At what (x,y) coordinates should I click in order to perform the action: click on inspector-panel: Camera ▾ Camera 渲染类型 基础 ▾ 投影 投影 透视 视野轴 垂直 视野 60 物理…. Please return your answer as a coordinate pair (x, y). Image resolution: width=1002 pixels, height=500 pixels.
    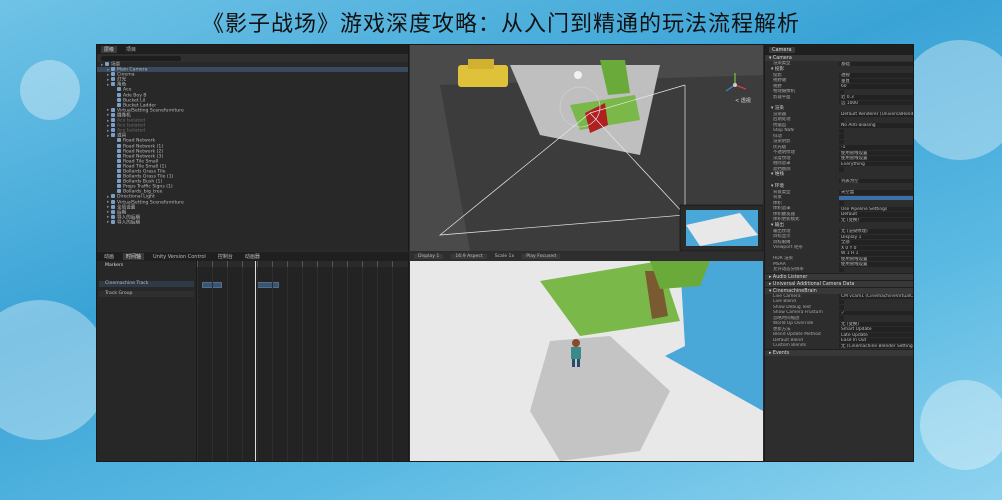
    Looking at the image, I should click on (838, 253).